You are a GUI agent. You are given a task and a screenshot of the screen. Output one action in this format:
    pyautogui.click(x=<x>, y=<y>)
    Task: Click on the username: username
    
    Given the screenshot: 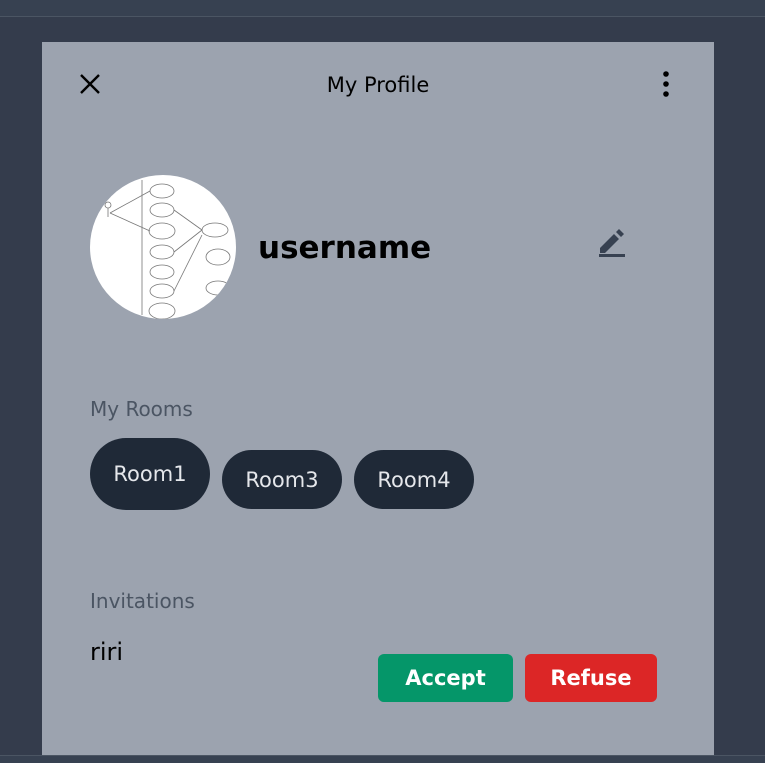 What is the action you would take?
    pyautogui.click(x=345, y=248)
    